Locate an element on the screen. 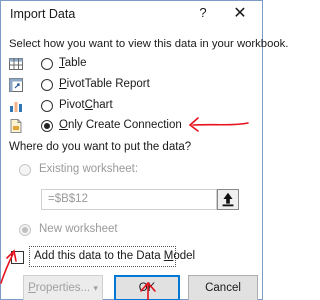 The width and height of the screenshot is (320, 300). properties-button: Properties... ▾ is located at coordinates (63, 287).